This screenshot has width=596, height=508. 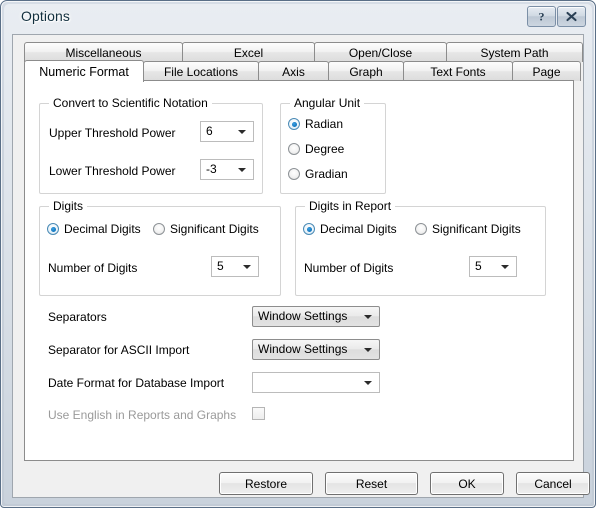 I want to click on radio-gradian: Gradian, so click(x=318, y=174).